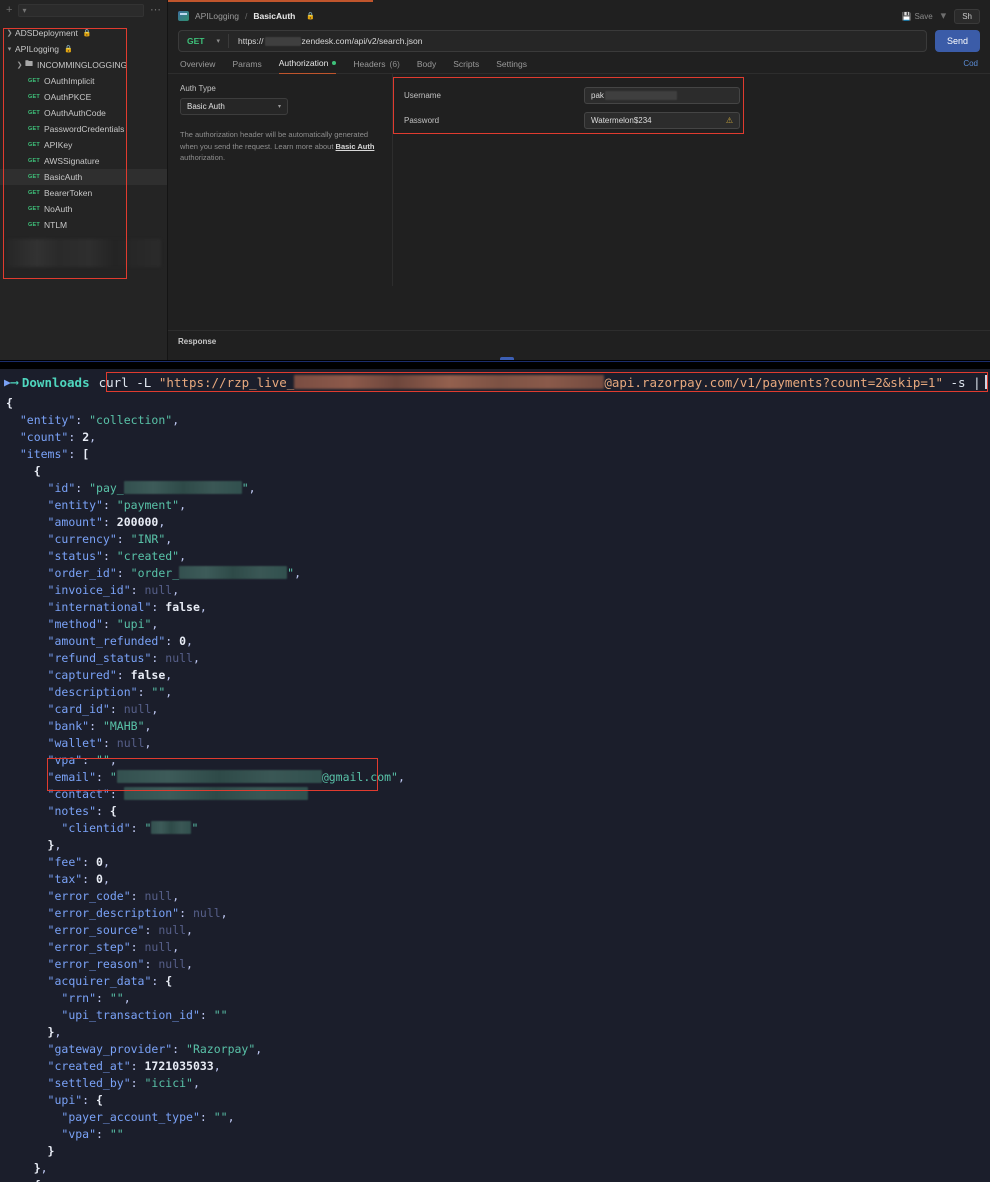  Describe the element at coordinates (498, 573) in the screenshot. I see `json-line: "order_id": "order_ ",` at that location.